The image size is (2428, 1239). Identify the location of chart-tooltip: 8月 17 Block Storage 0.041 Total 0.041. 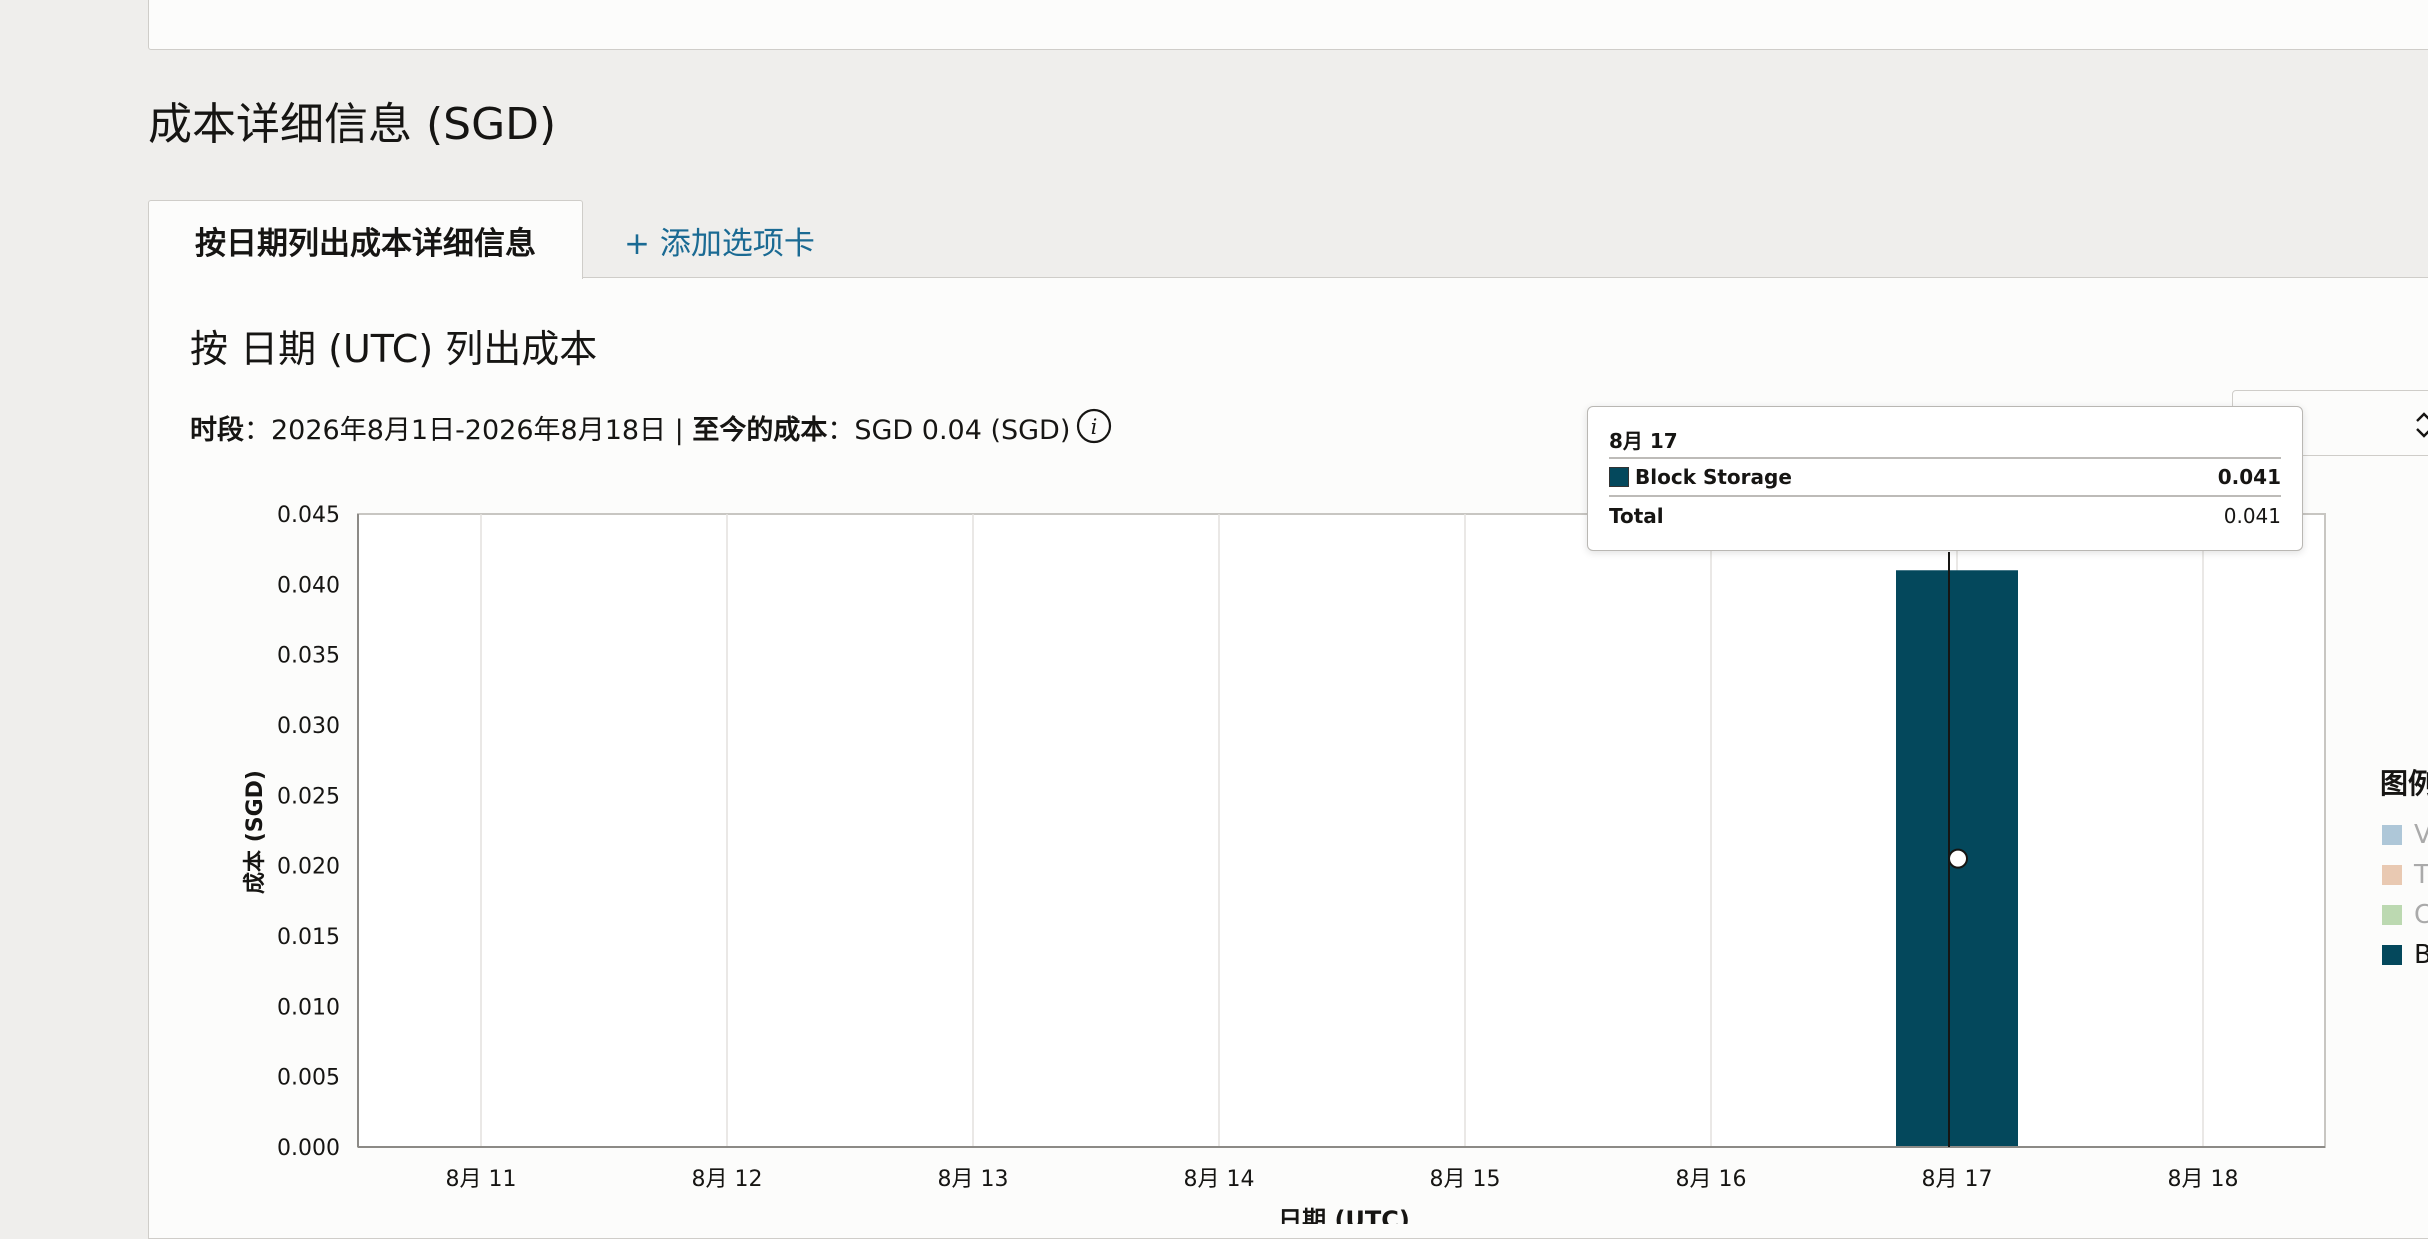
(1945, 478).